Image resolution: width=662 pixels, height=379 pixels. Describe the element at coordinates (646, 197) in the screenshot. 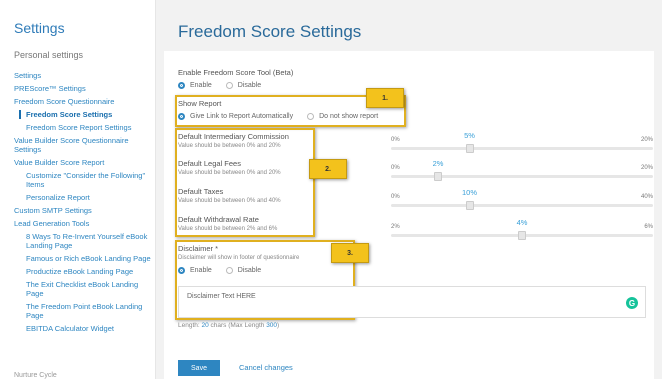

I see `slider-max-label: 40%` at that location.